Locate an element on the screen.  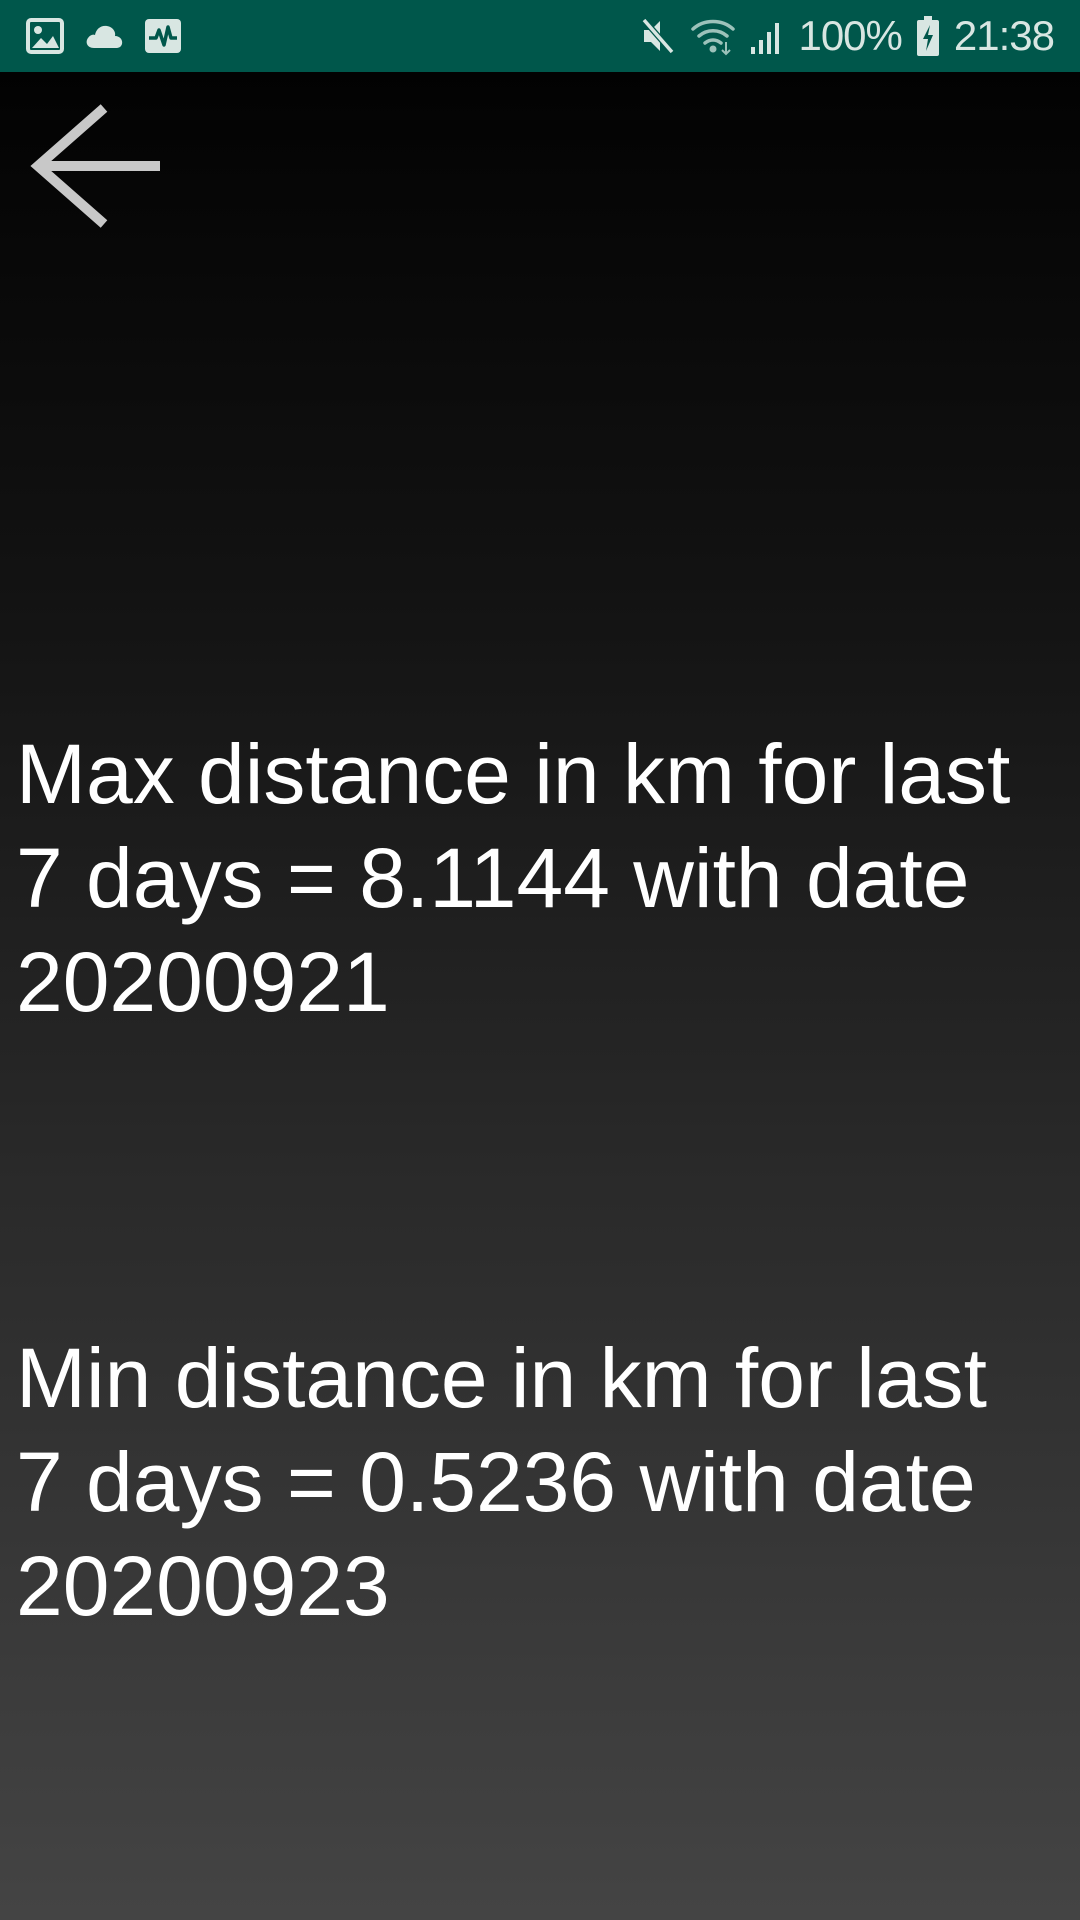
signal-icon is located at coordinates (767, 36).